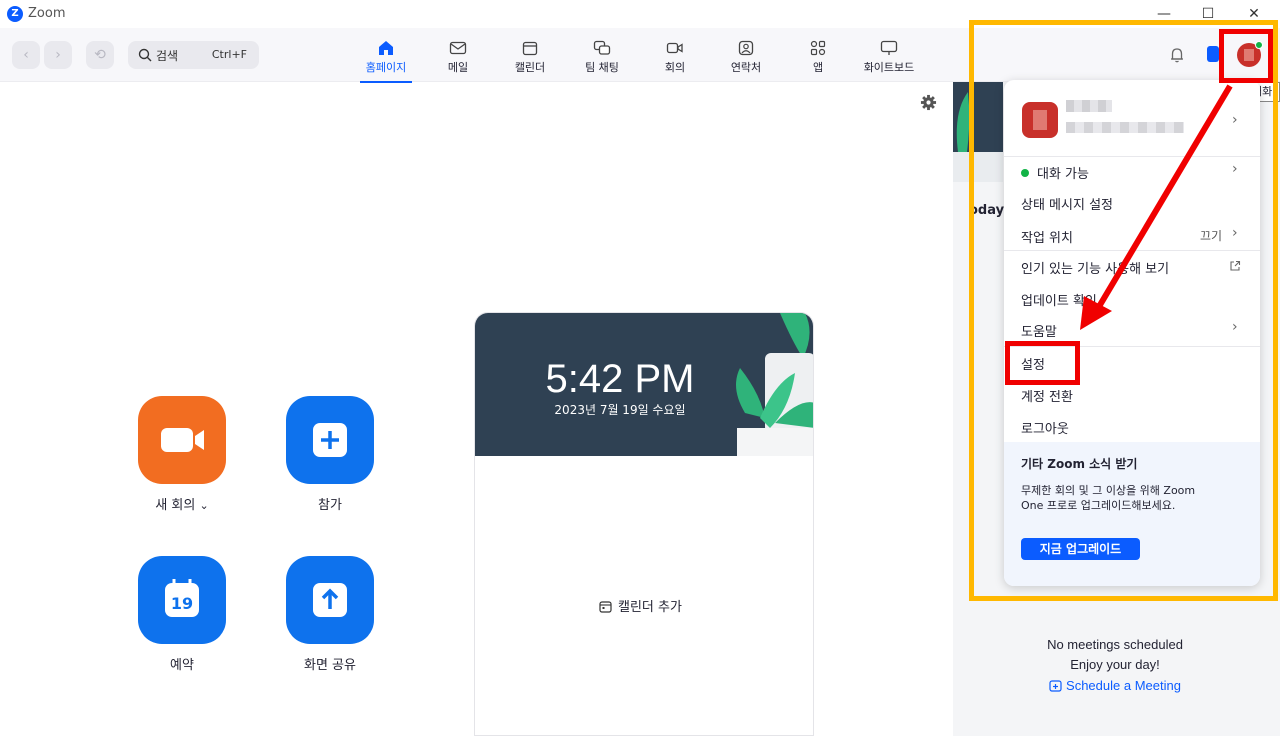  What do you see at coordinates (26, 55) in the screenshot?
I see `back-button: ‹` at bounding box center [26, 55].